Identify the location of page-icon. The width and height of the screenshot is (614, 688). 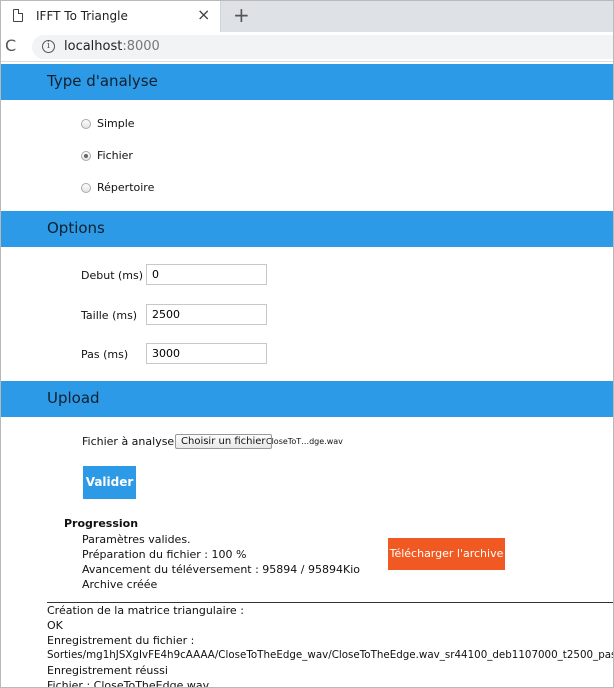
(18, 15).